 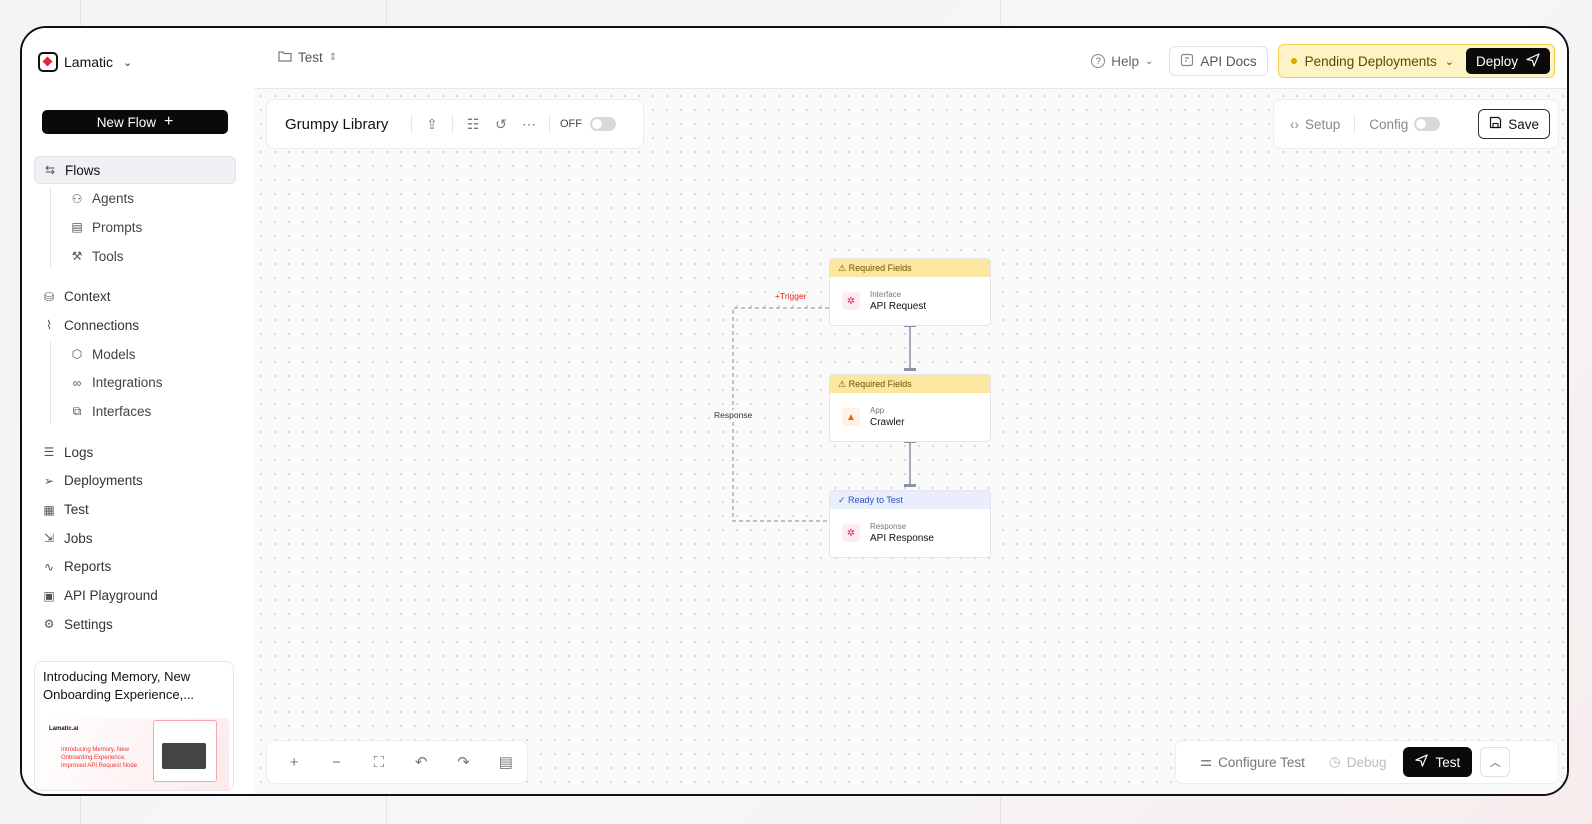 What do you see at coordinates (1098, 61) in the screenshot?
I see `help-icon: ?` at bounding box center [1098, 61].